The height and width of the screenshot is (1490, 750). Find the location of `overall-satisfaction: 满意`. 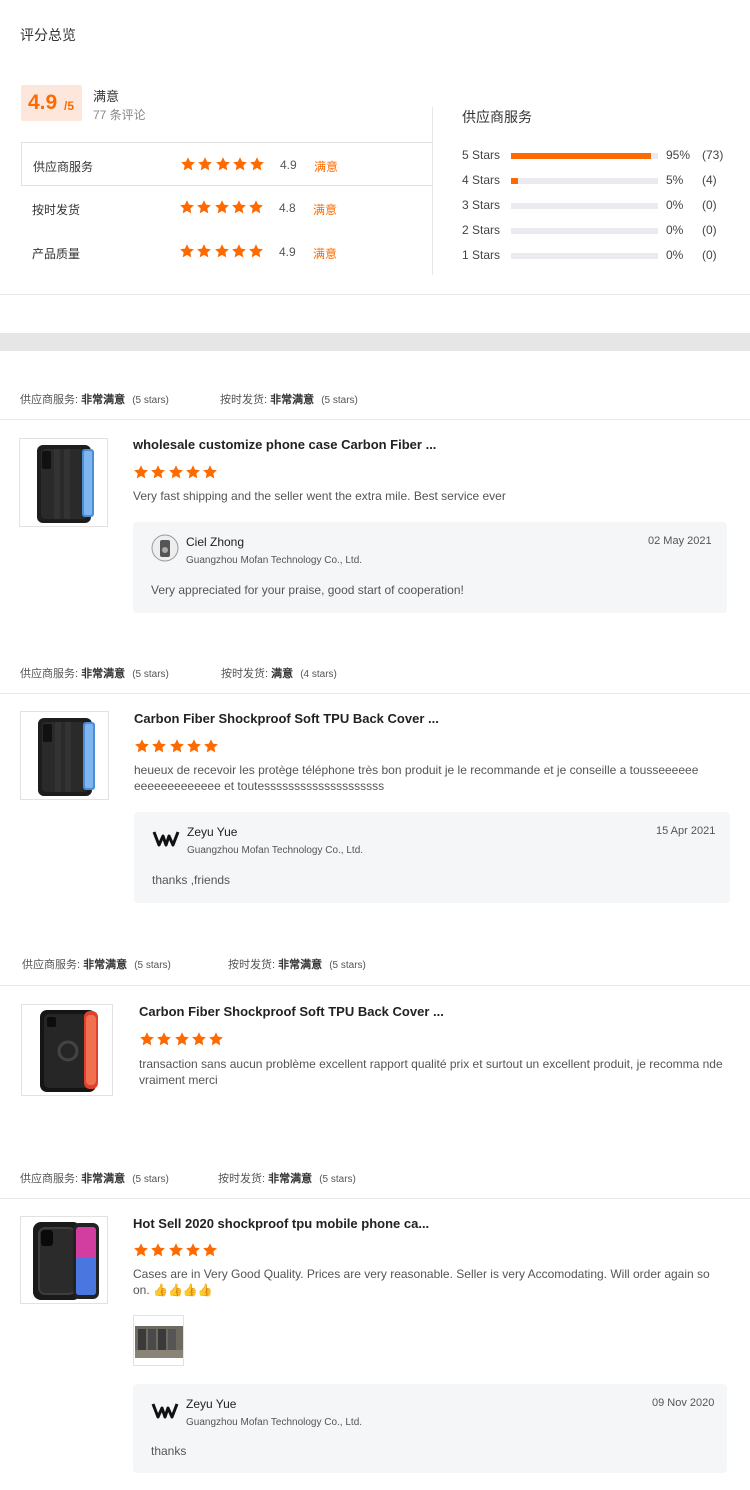

overall-satisfaction: 满意 is located at coordinates (106, 96).